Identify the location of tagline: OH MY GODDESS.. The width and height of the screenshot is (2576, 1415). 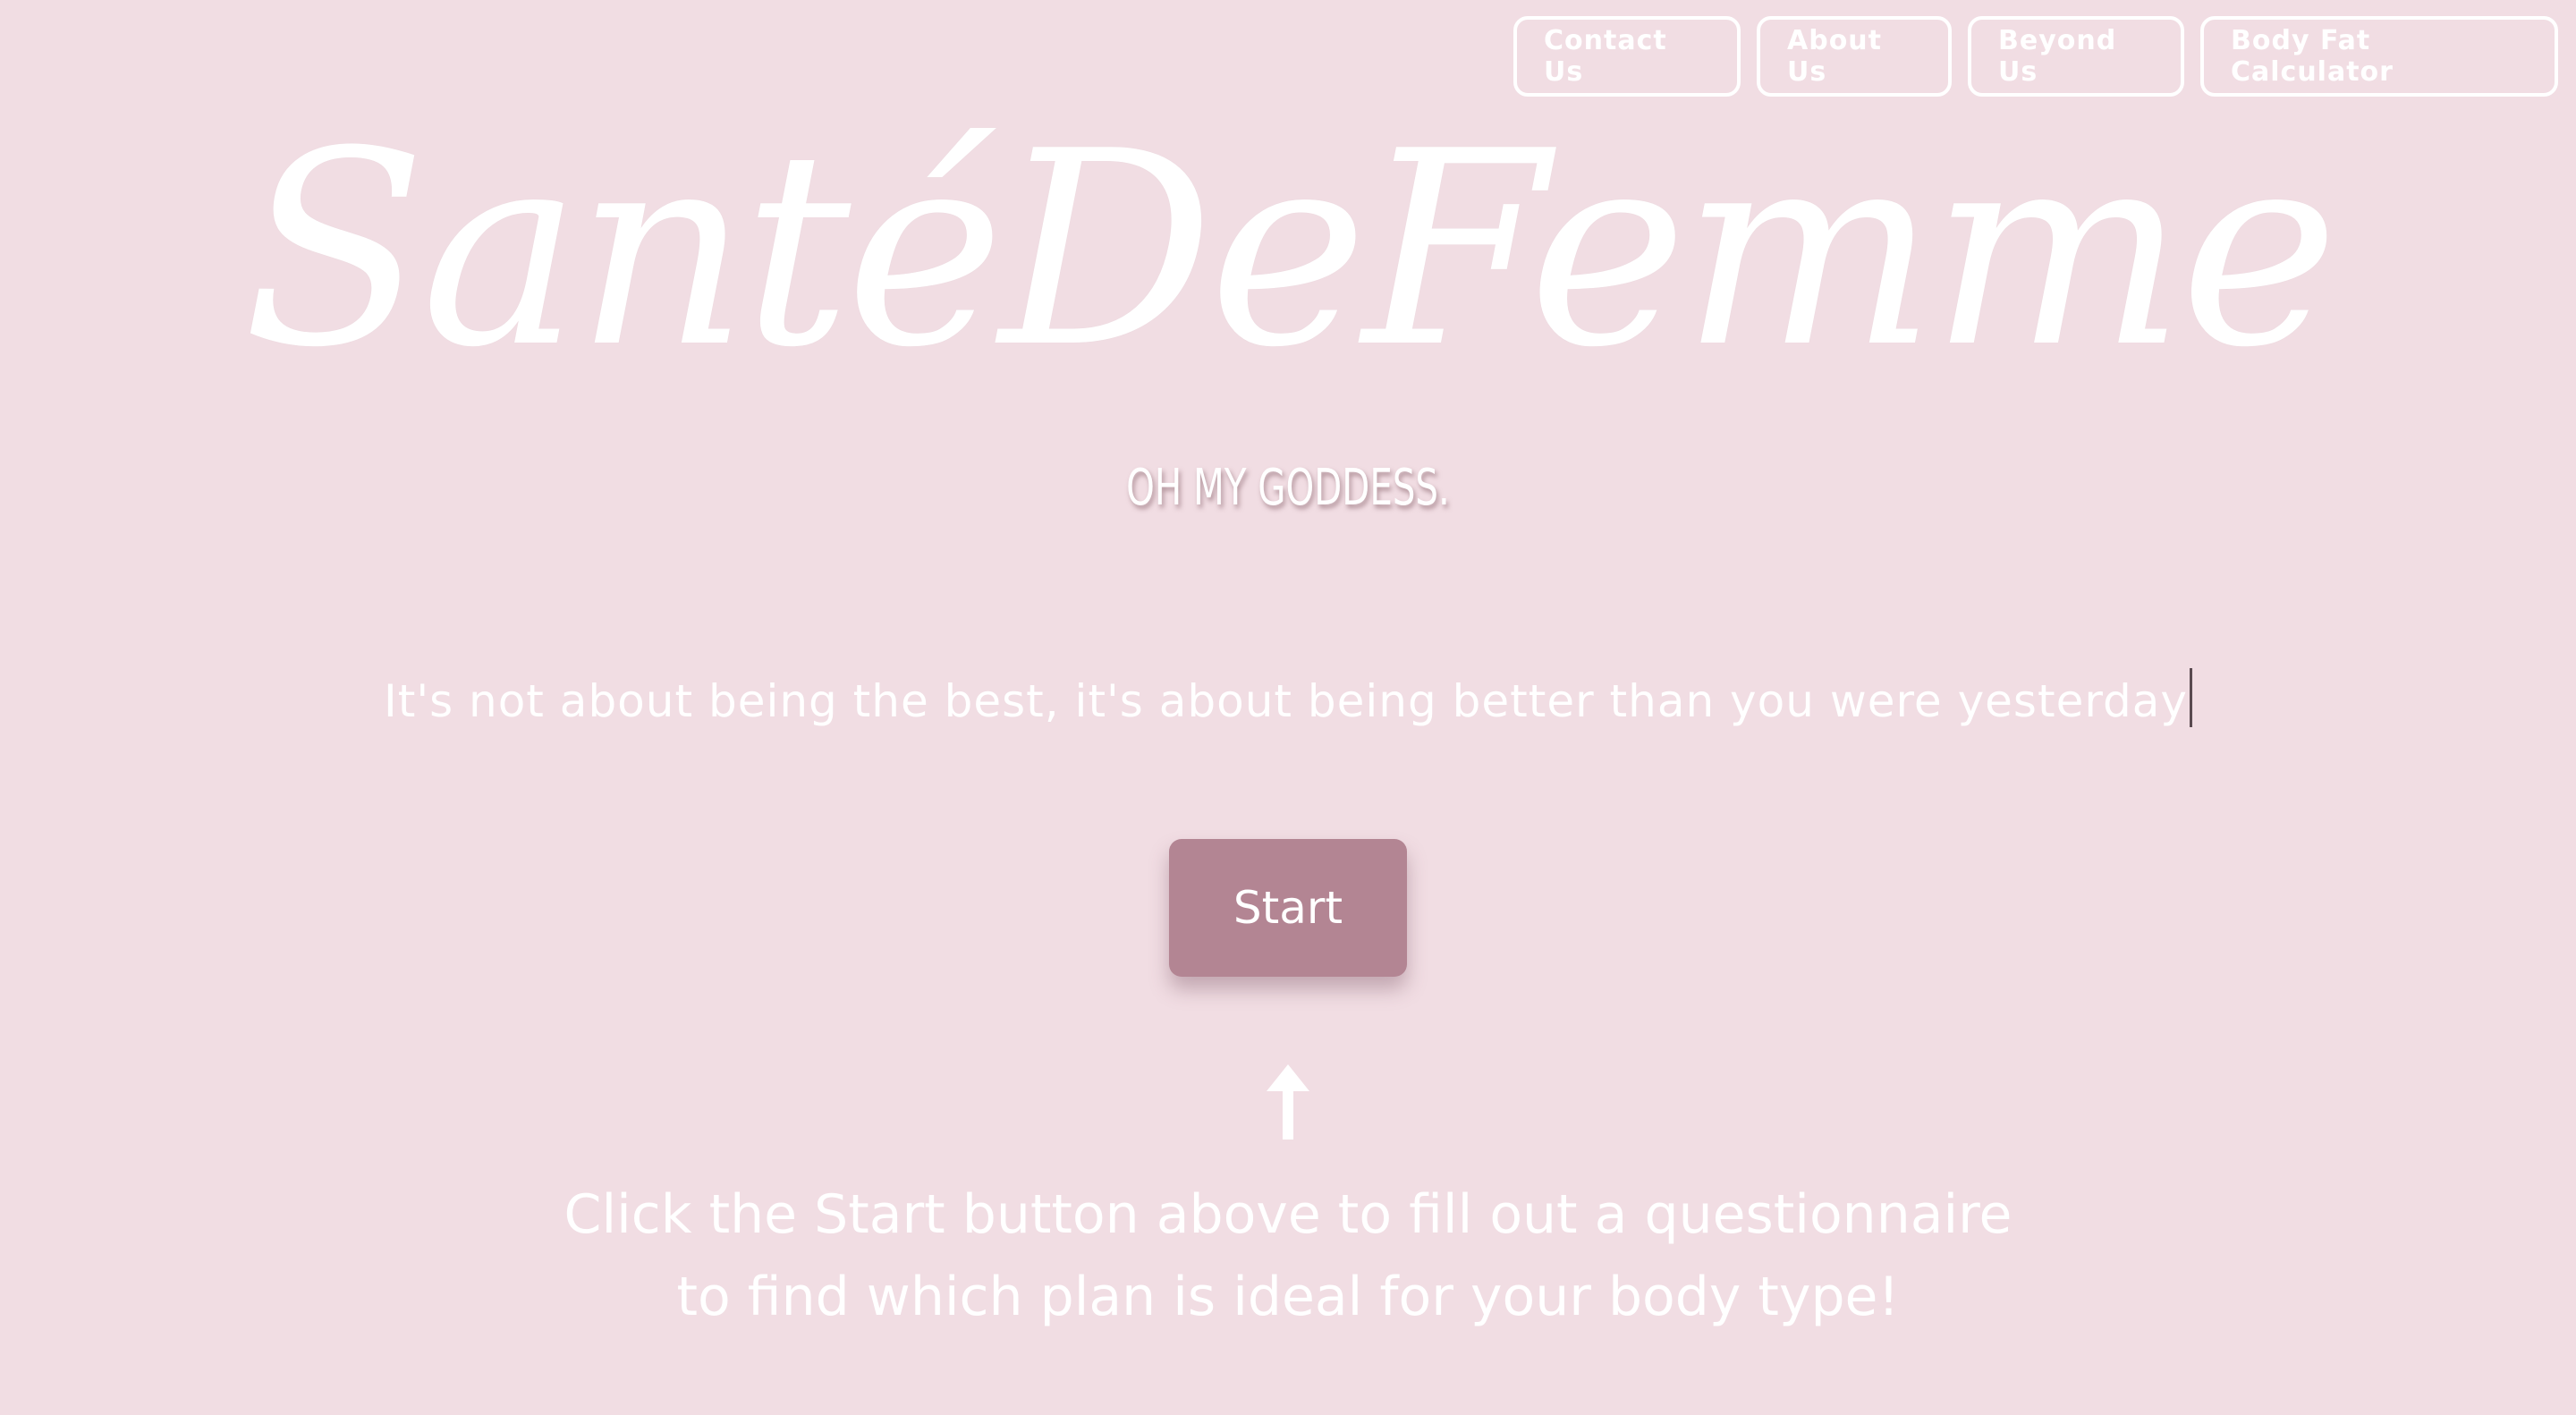
(1288, 488).